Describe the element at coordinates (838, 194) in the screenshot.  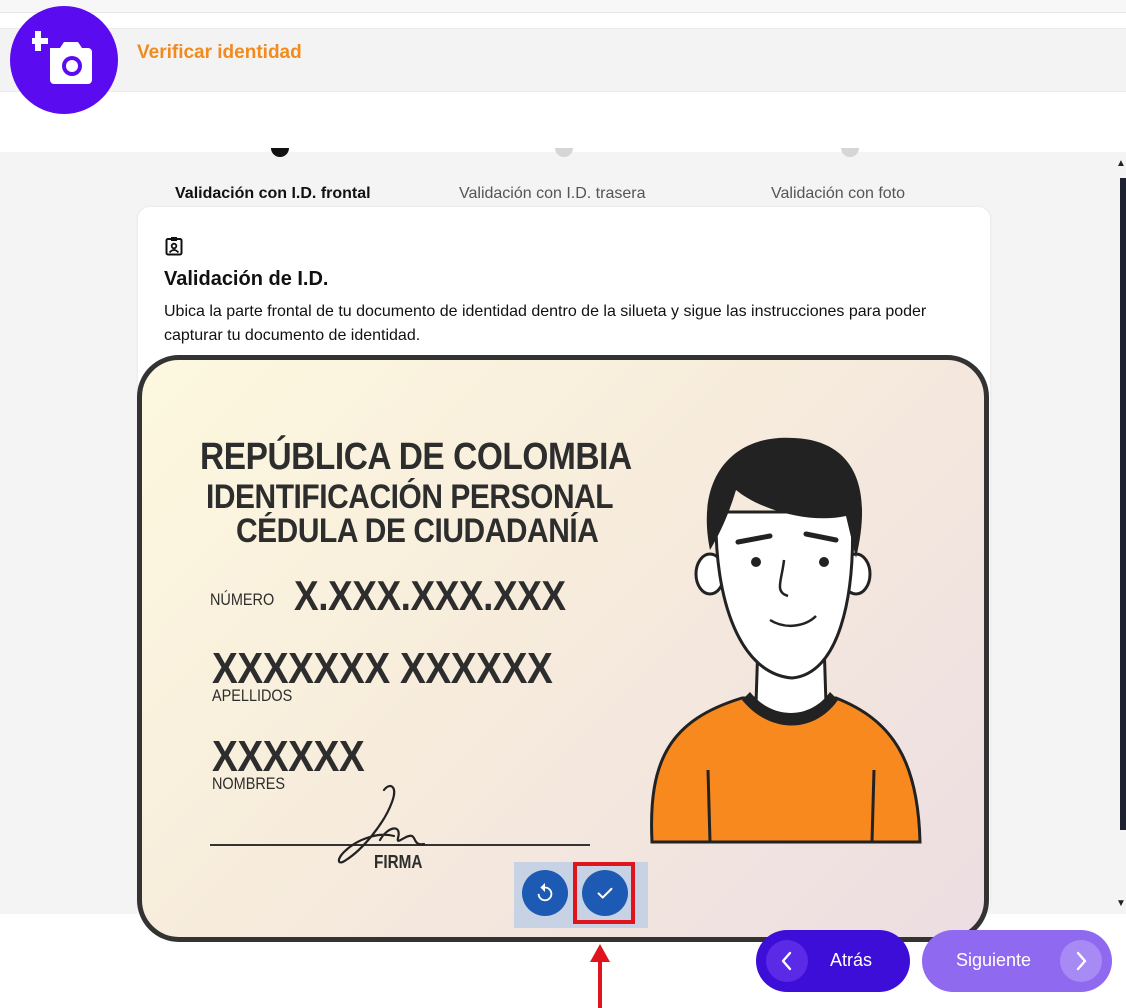
I see `step-label-photo: Validación con foto` at that location.